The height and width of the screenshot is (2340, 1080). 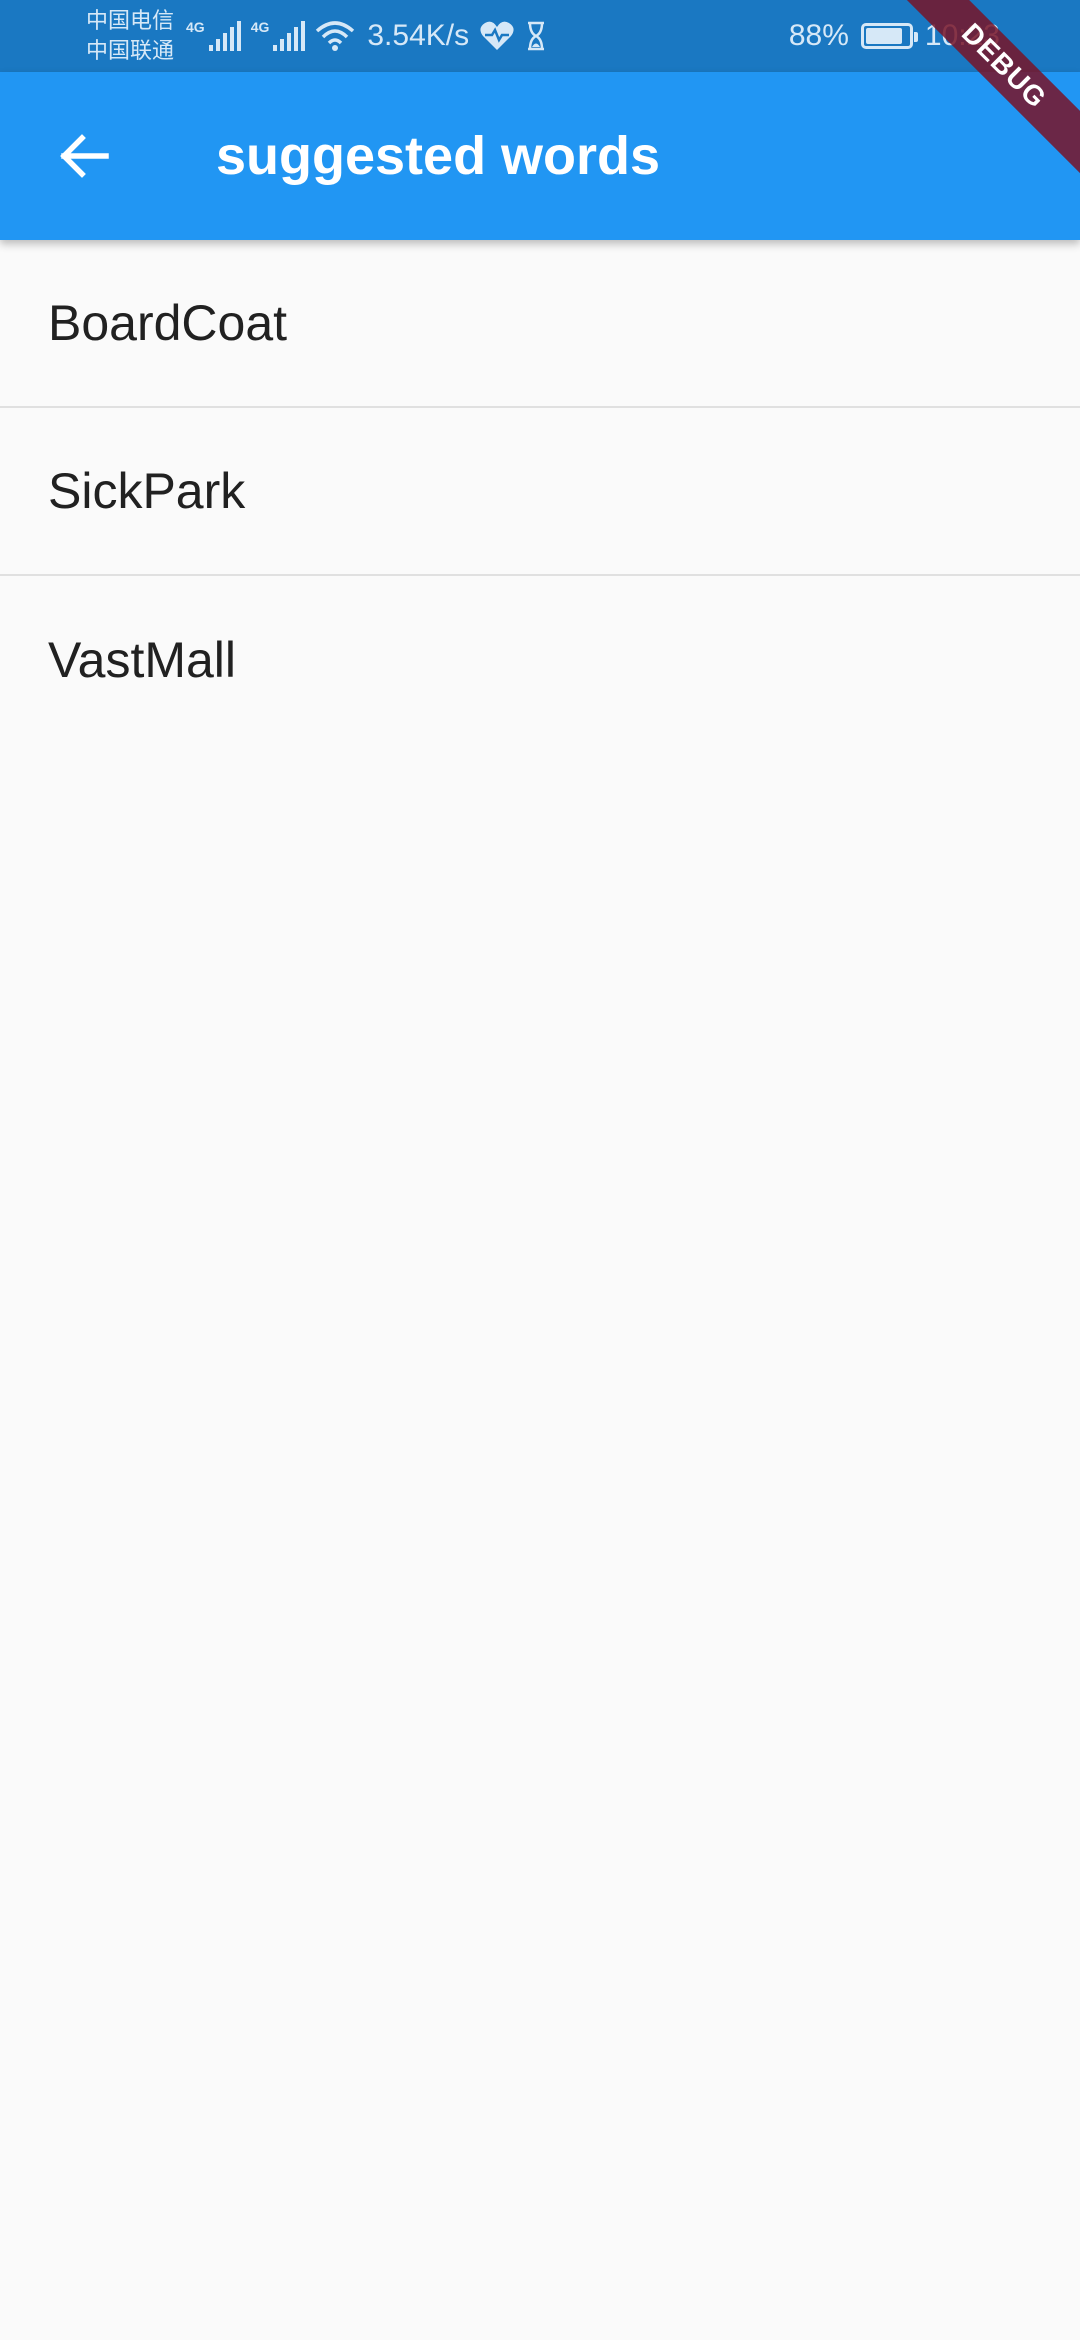 I want to click on app-bar: suggested words, so click(x=540, y=156).